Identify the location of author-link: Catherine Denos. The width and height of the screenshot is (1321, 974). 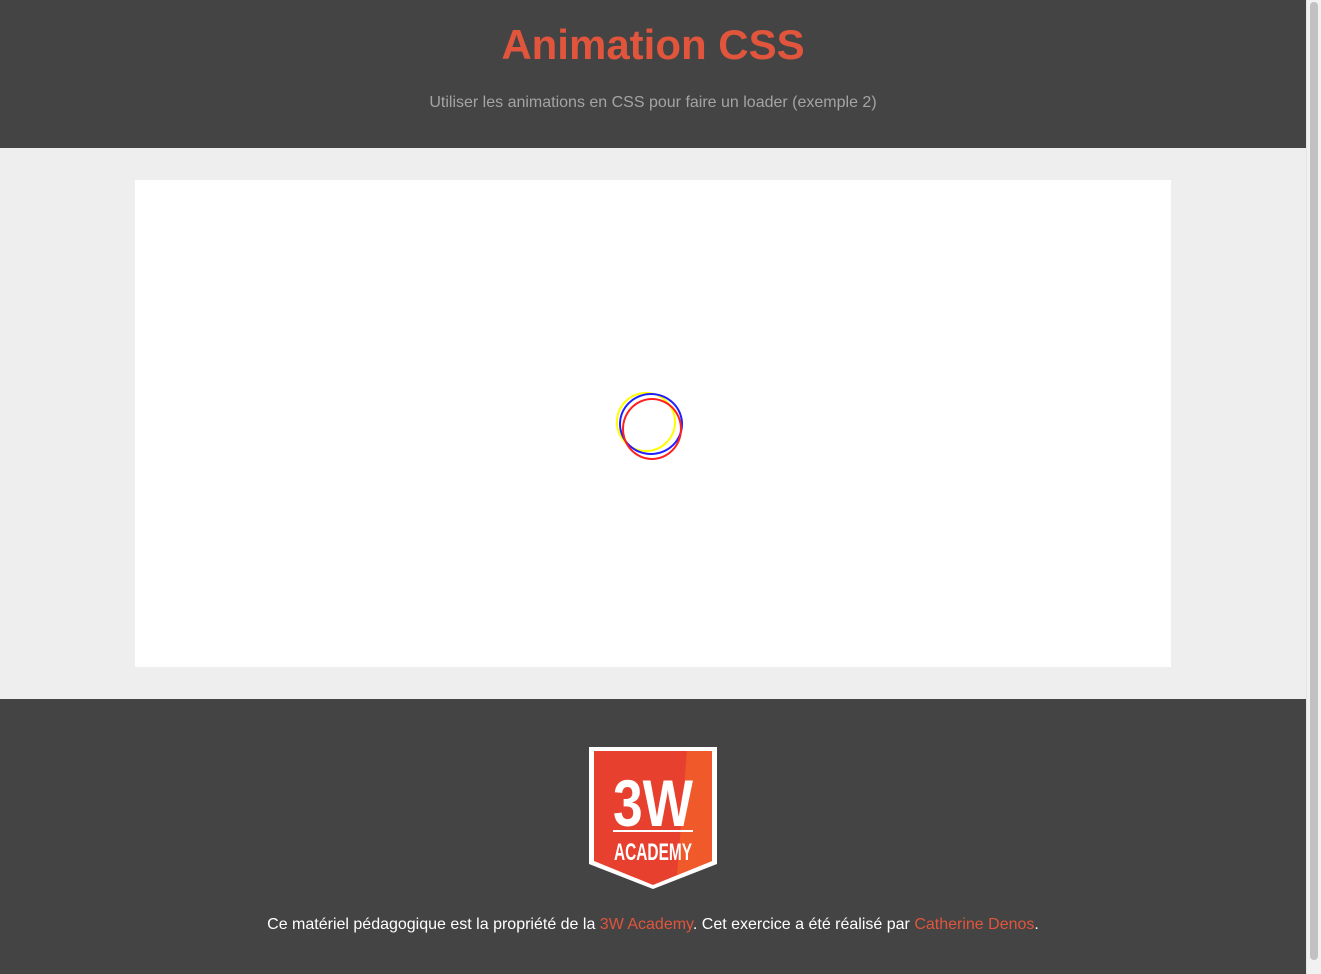
(974, 924).